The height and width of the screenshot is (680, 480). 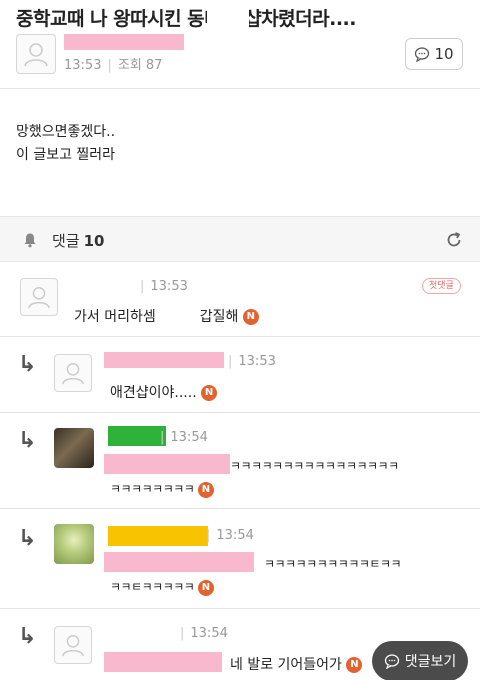 I want to click on comment-text: 가서 머리하셈 갑질해 N, so click(x=166, y=316).